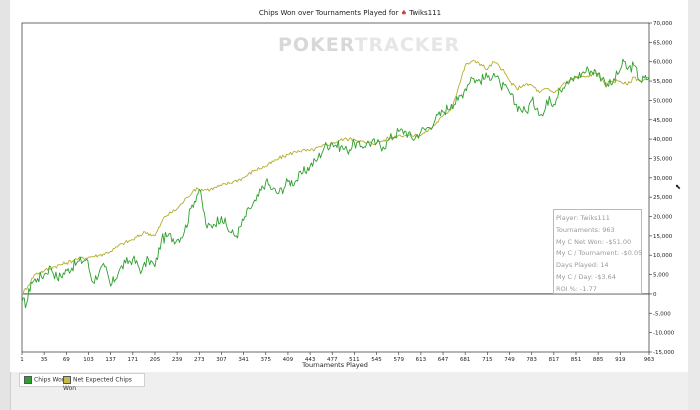 Image resolution: width=700 pixels, height=410 pixels. Describe the element at coordinates (663, 179) in the screenshot. I see `y-tick-label: 30,000` at that location.